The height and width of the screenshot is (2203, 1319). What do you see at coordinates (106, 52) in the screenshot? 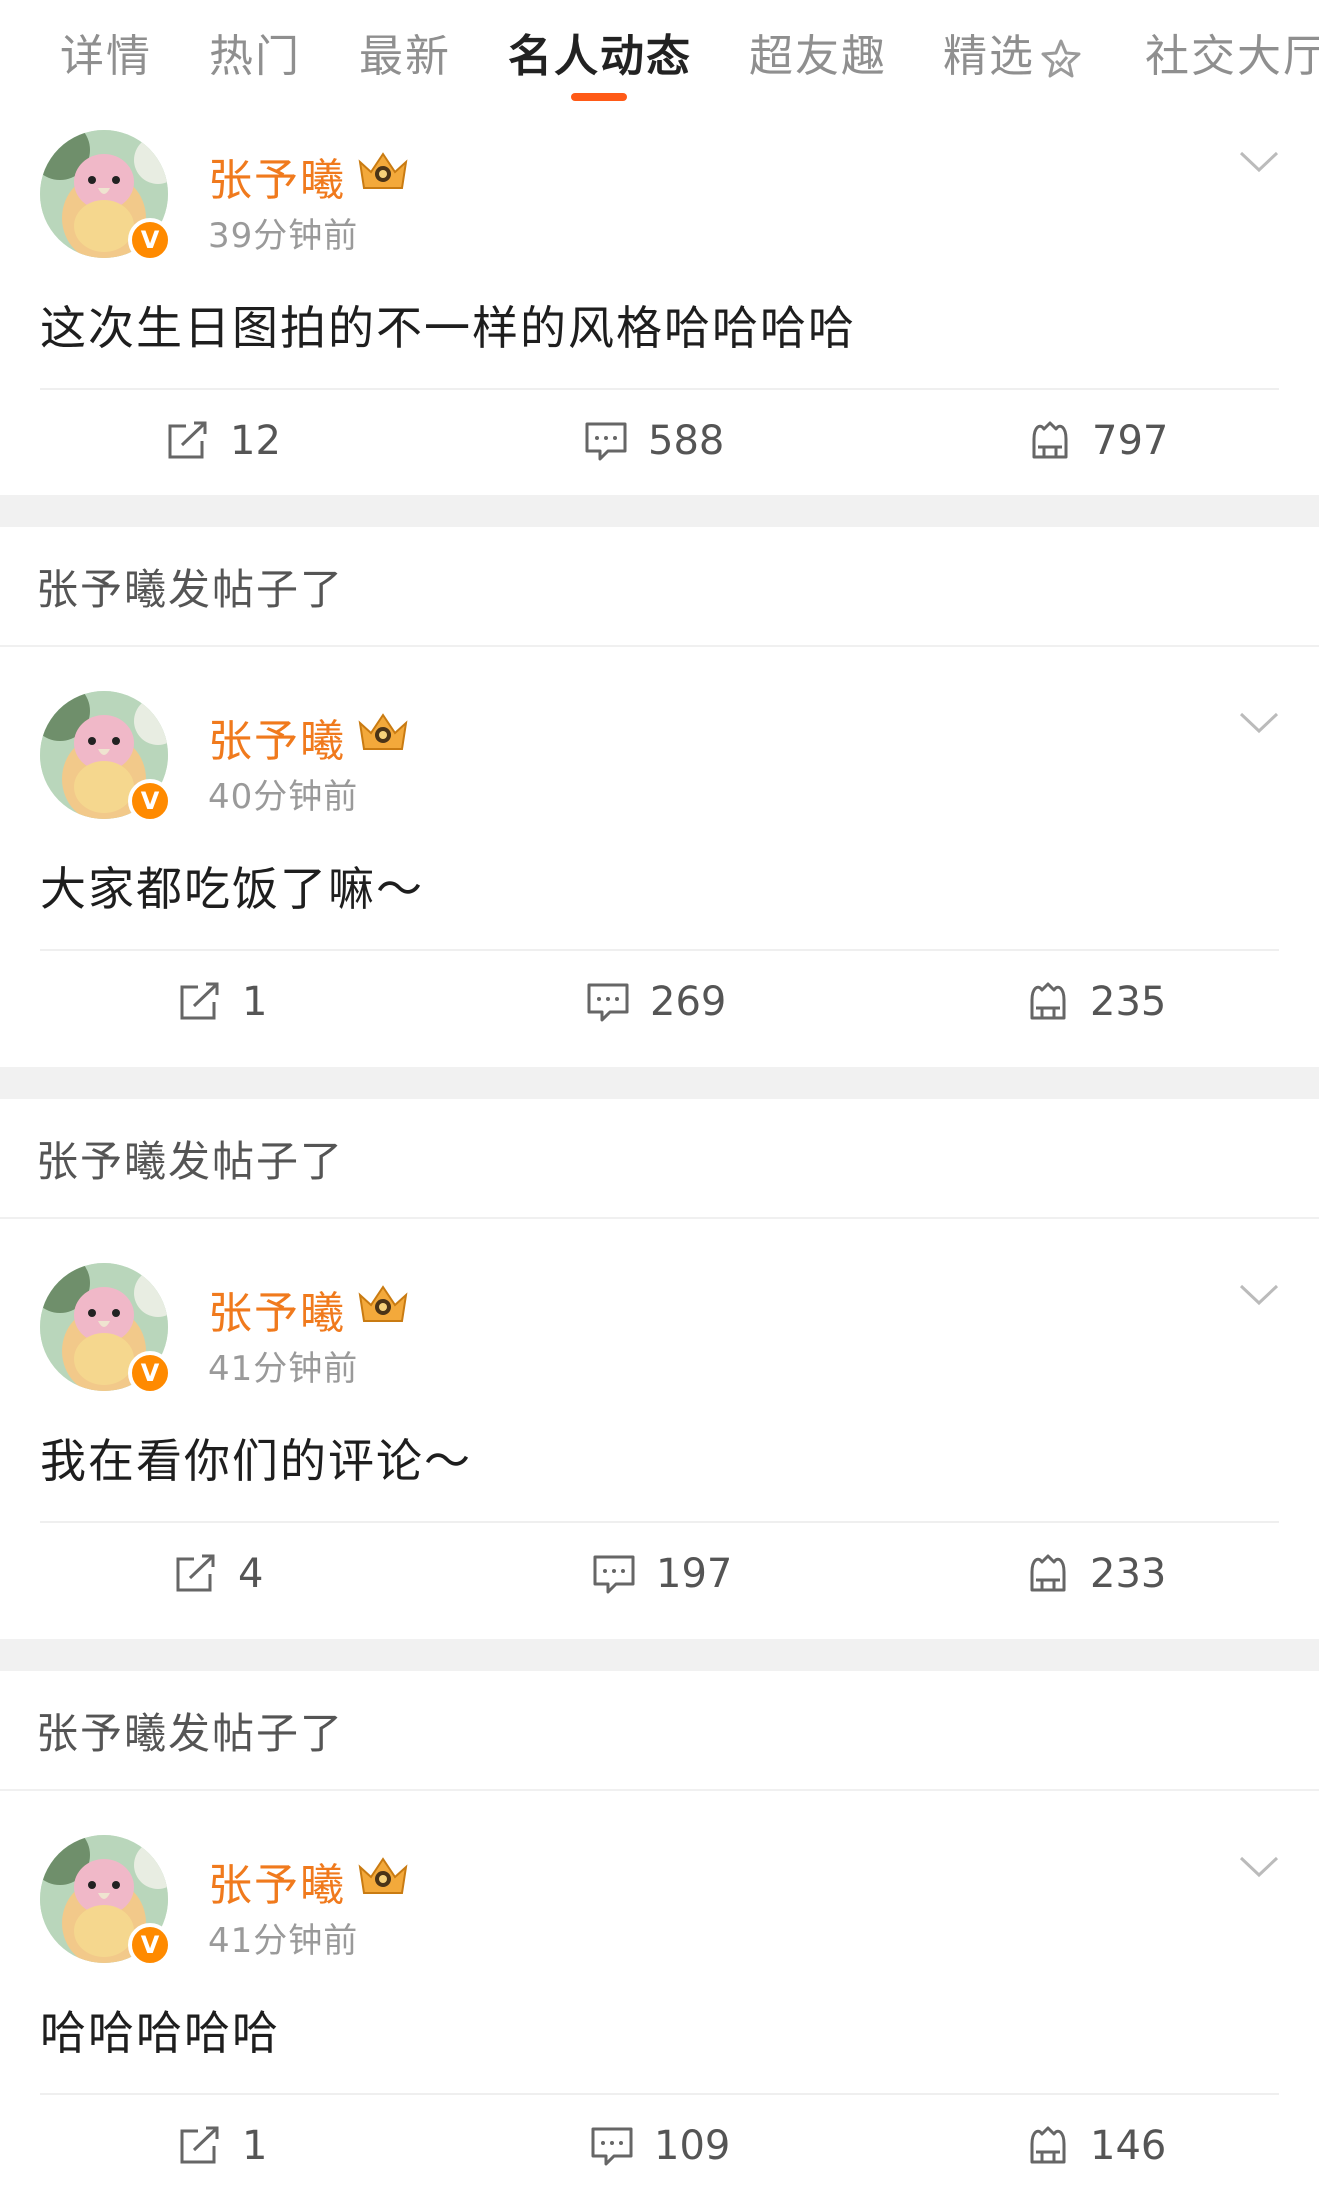
I see `tab-details: 详情` at bounding box center [106, 52].